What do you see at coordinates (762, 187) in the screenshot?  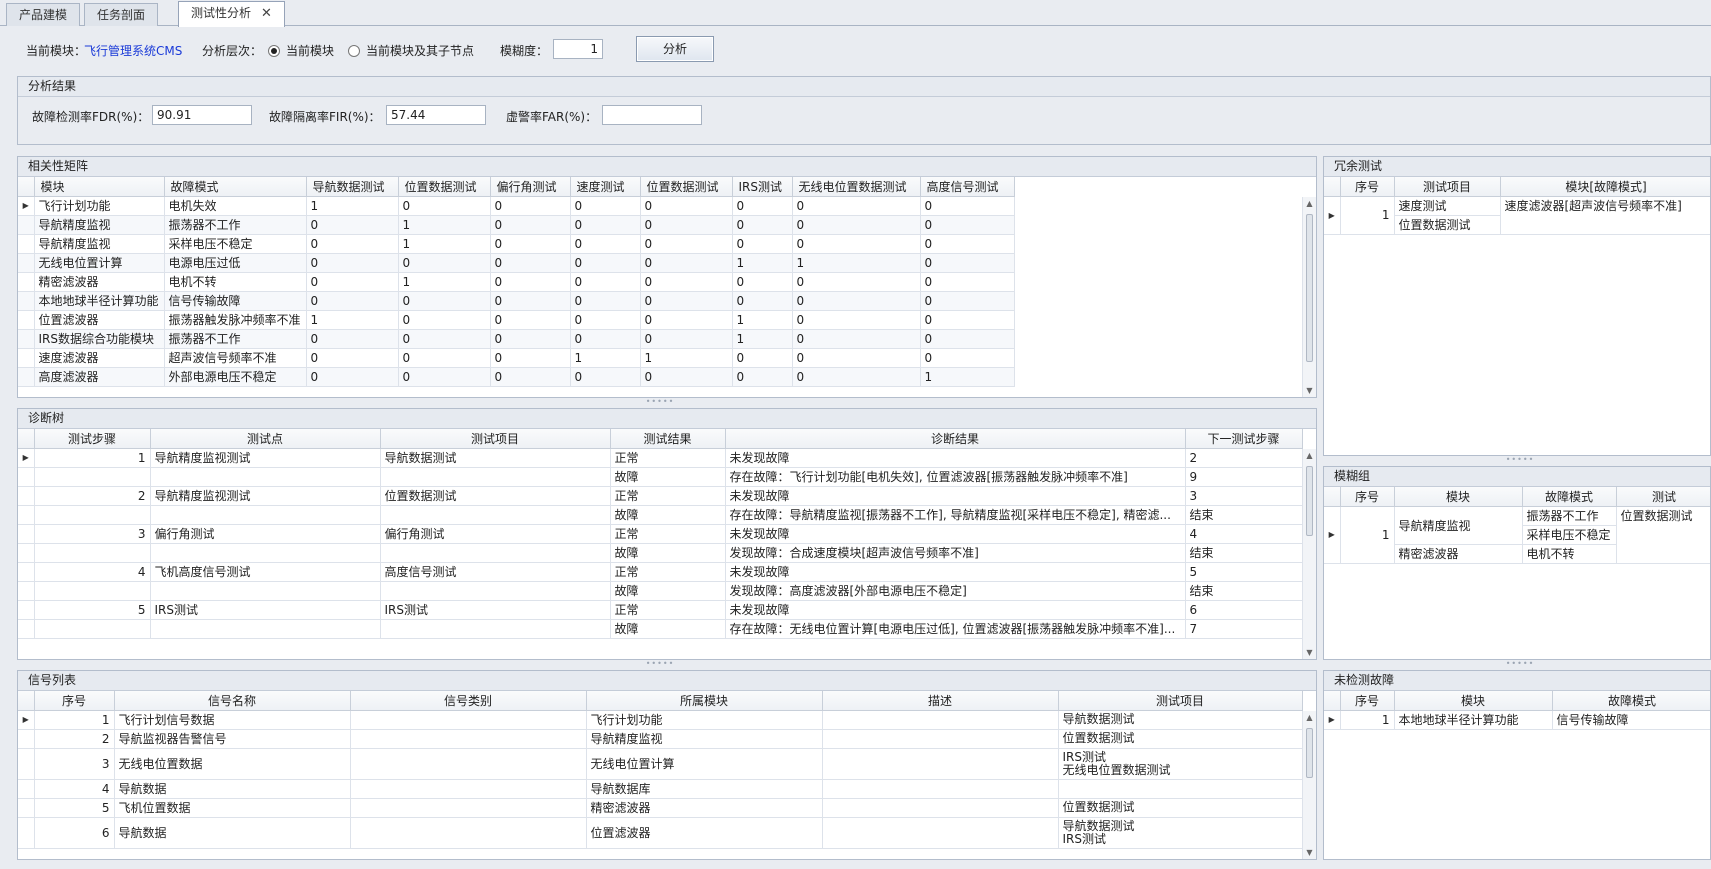 I see `column-header: IRS测试` at bounding box center [762, 187].